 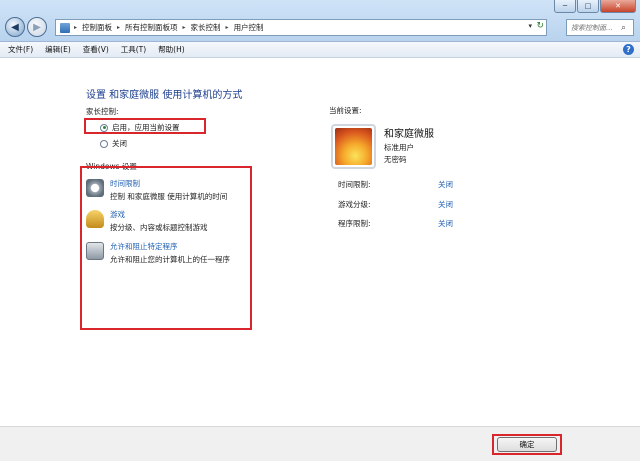 I want to click on forward-arrow-icon: ▶, so click(x=37, y=27).